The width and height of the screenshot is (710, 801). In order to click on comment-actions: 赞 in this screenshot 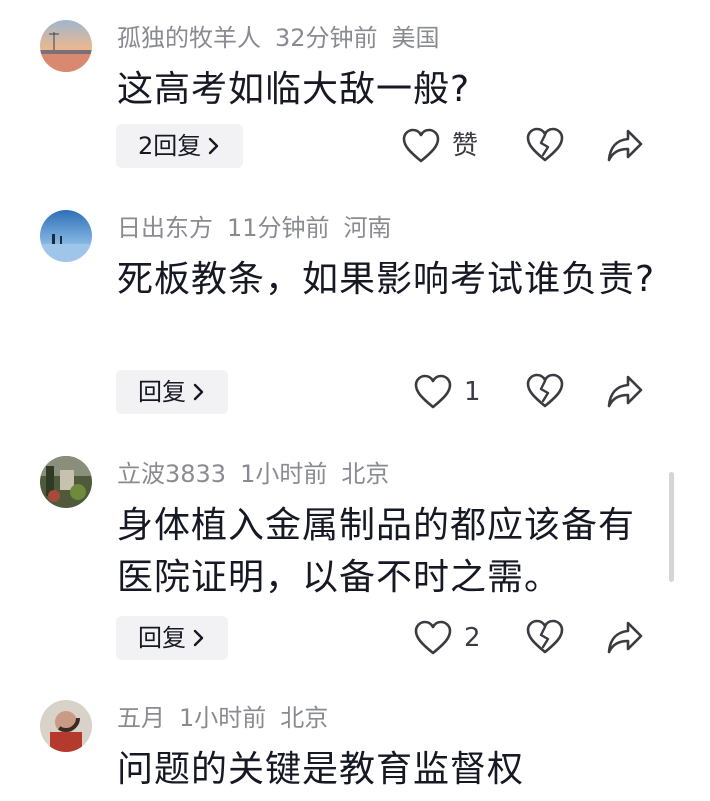, I will do `click(530, 146)`.